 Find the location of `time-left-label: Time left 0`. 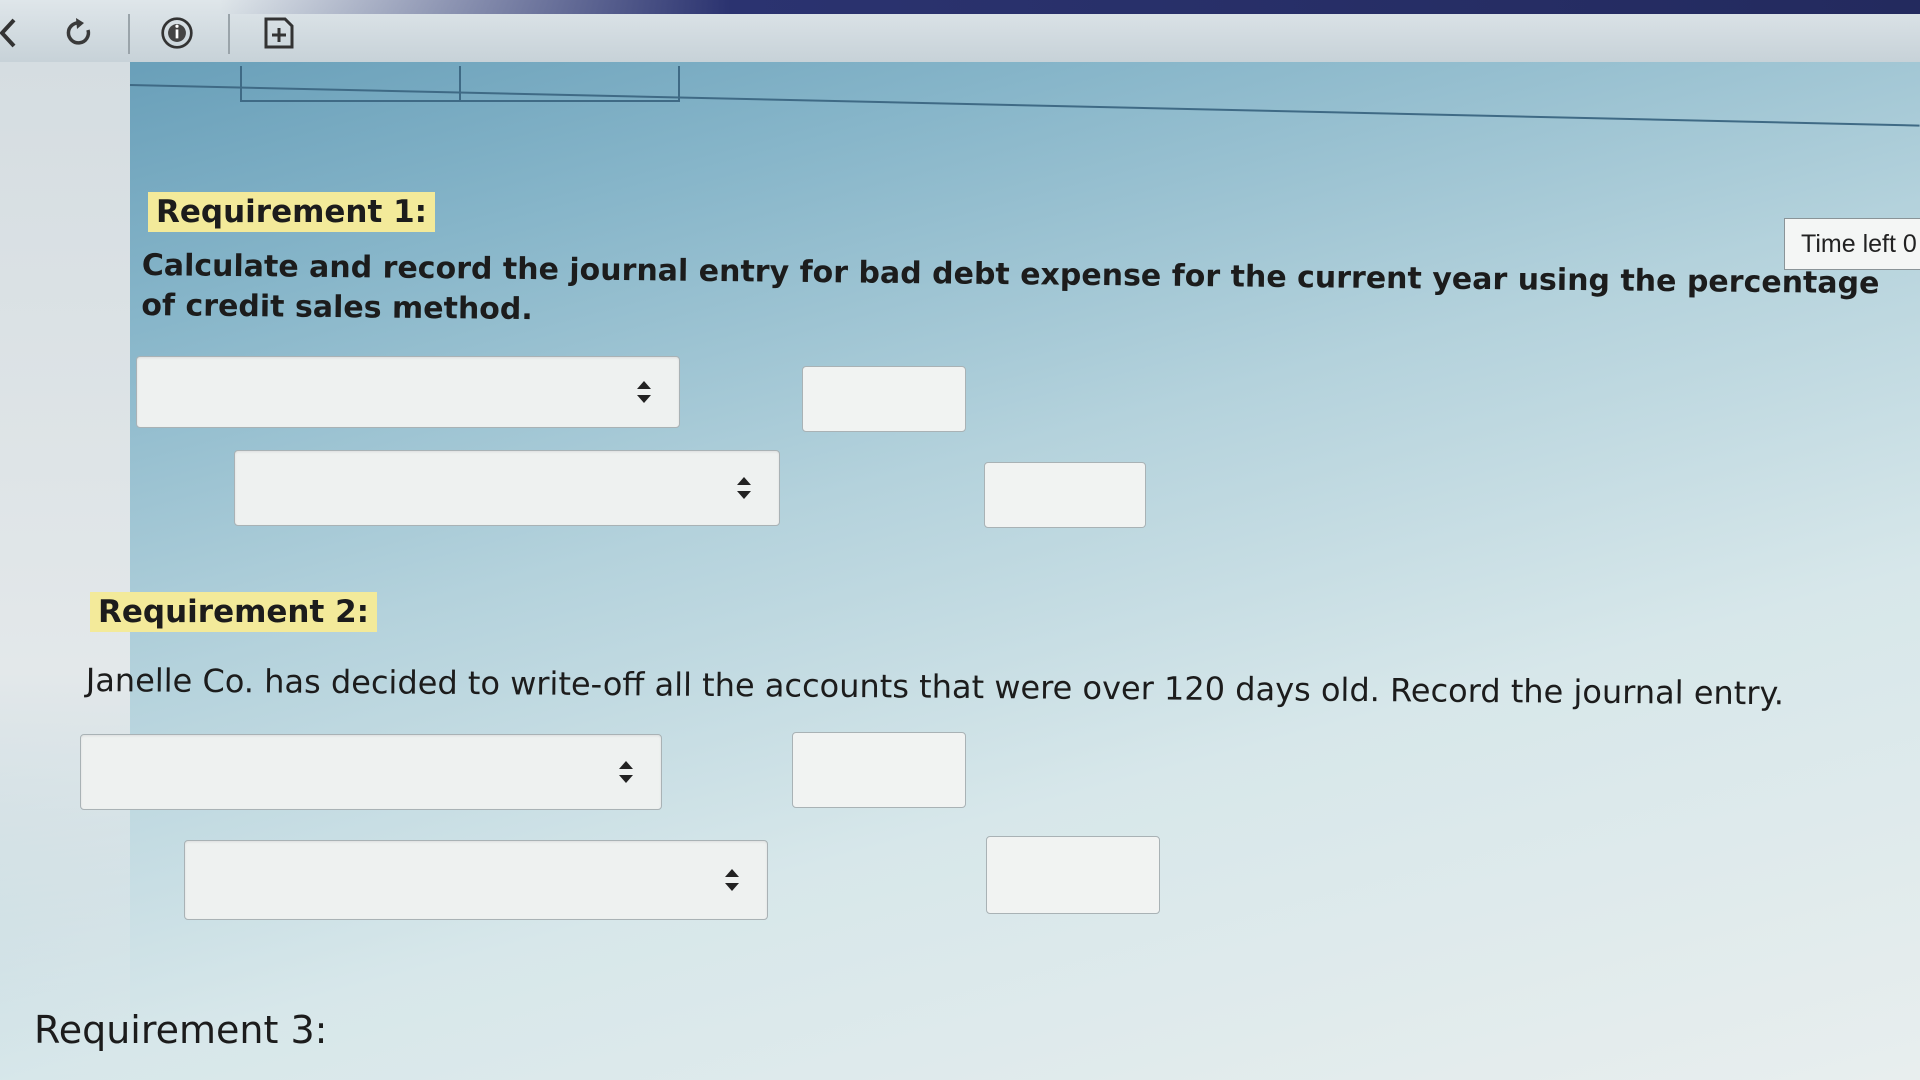

time-left-label: Time left 0 is located at coordinates (1859, 243).